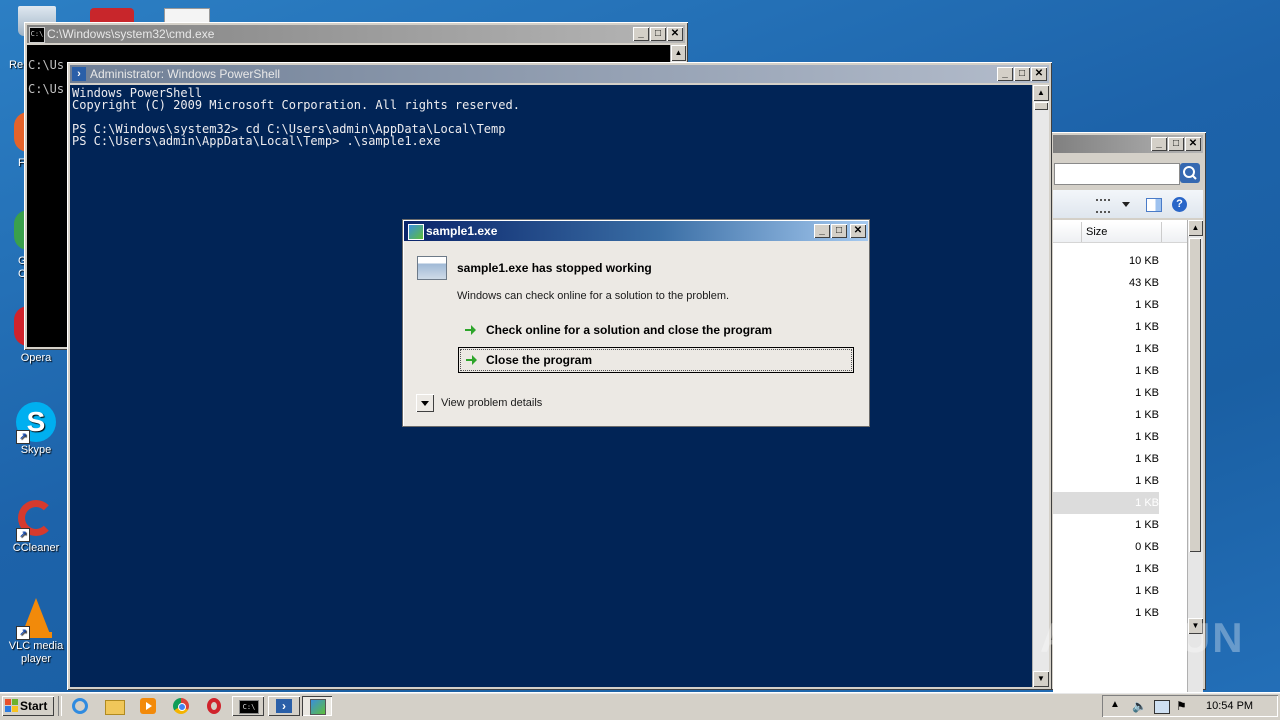 This screenshot has width=1280, height=720. What do you see at coordinates (36, 520) in the screenshot?
I see `ccleaner-icon: ↗` at bounding box center [36, 520].